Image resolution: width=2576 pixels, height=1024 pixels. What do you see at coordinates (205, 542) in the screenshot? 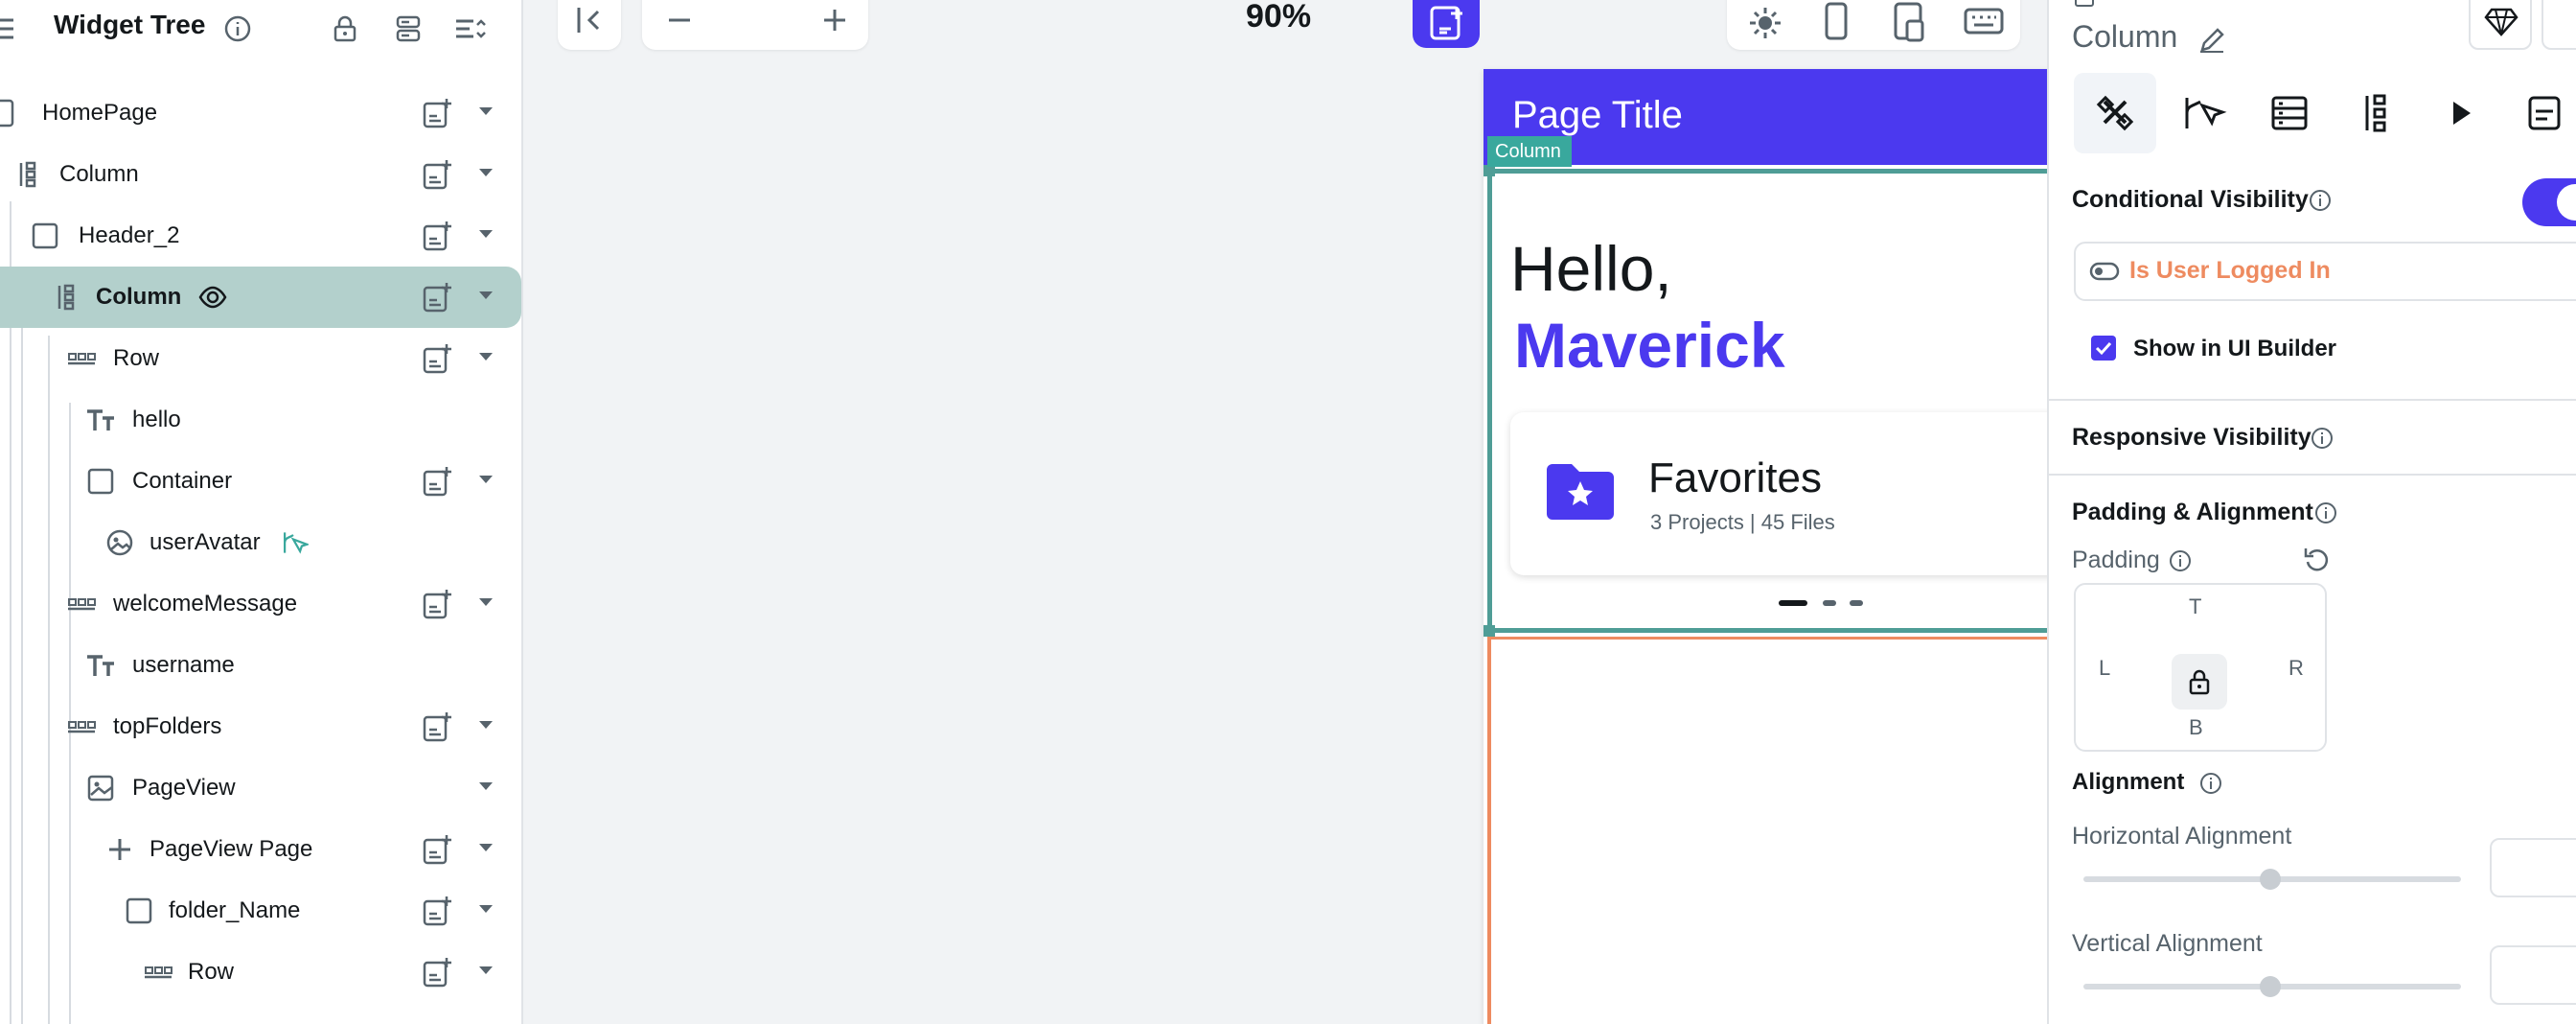
I see `tree-row-label: userAvatar` at bounding box center [205, 542].